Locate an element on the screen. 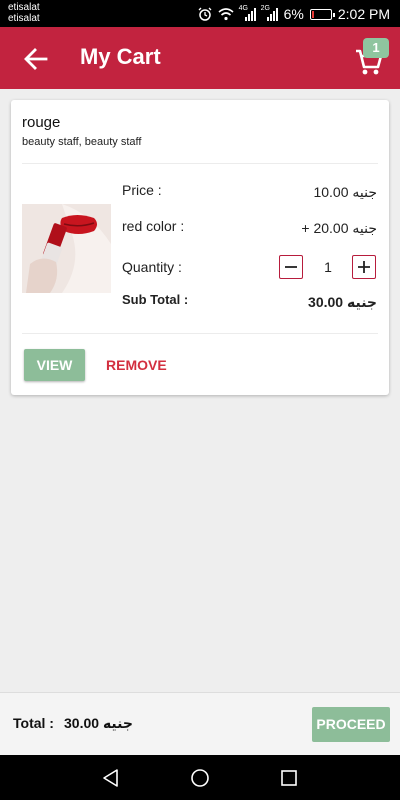  minus-icon is located at coordinates (291, 267).